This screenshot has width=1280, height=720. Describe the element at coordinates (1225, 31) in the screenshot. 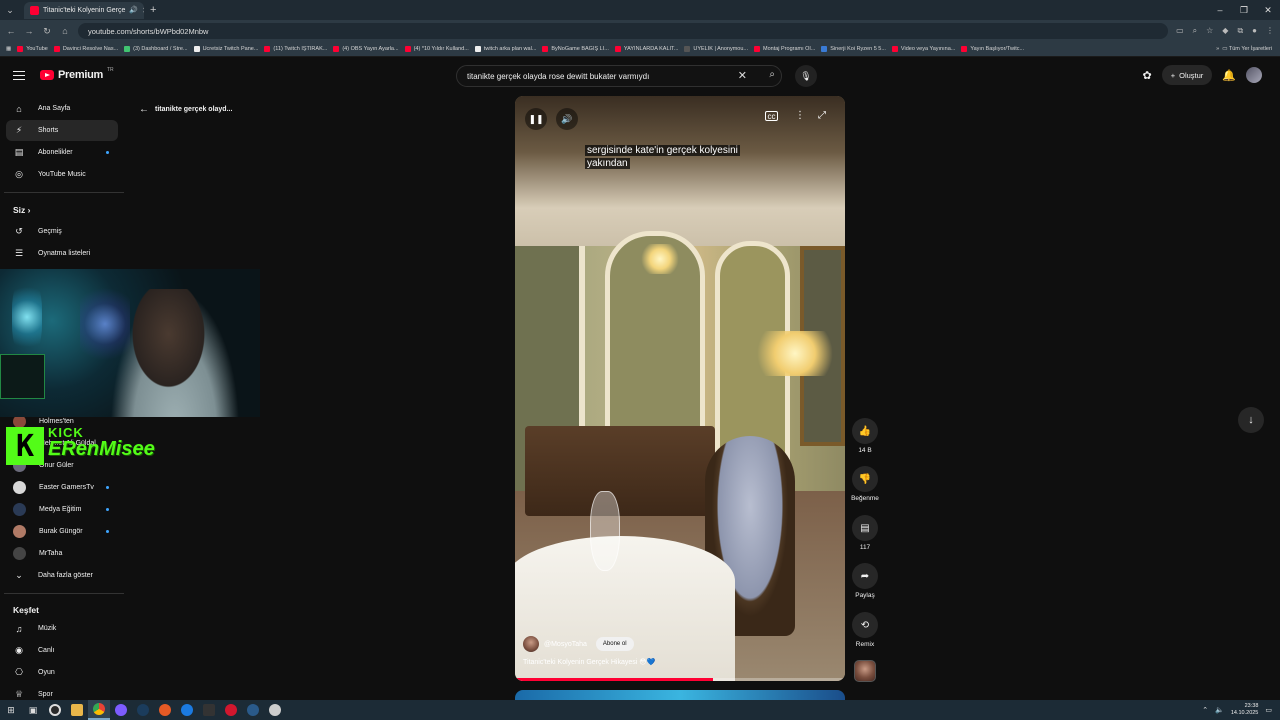

I see `extension-icon: ◆` at that location.